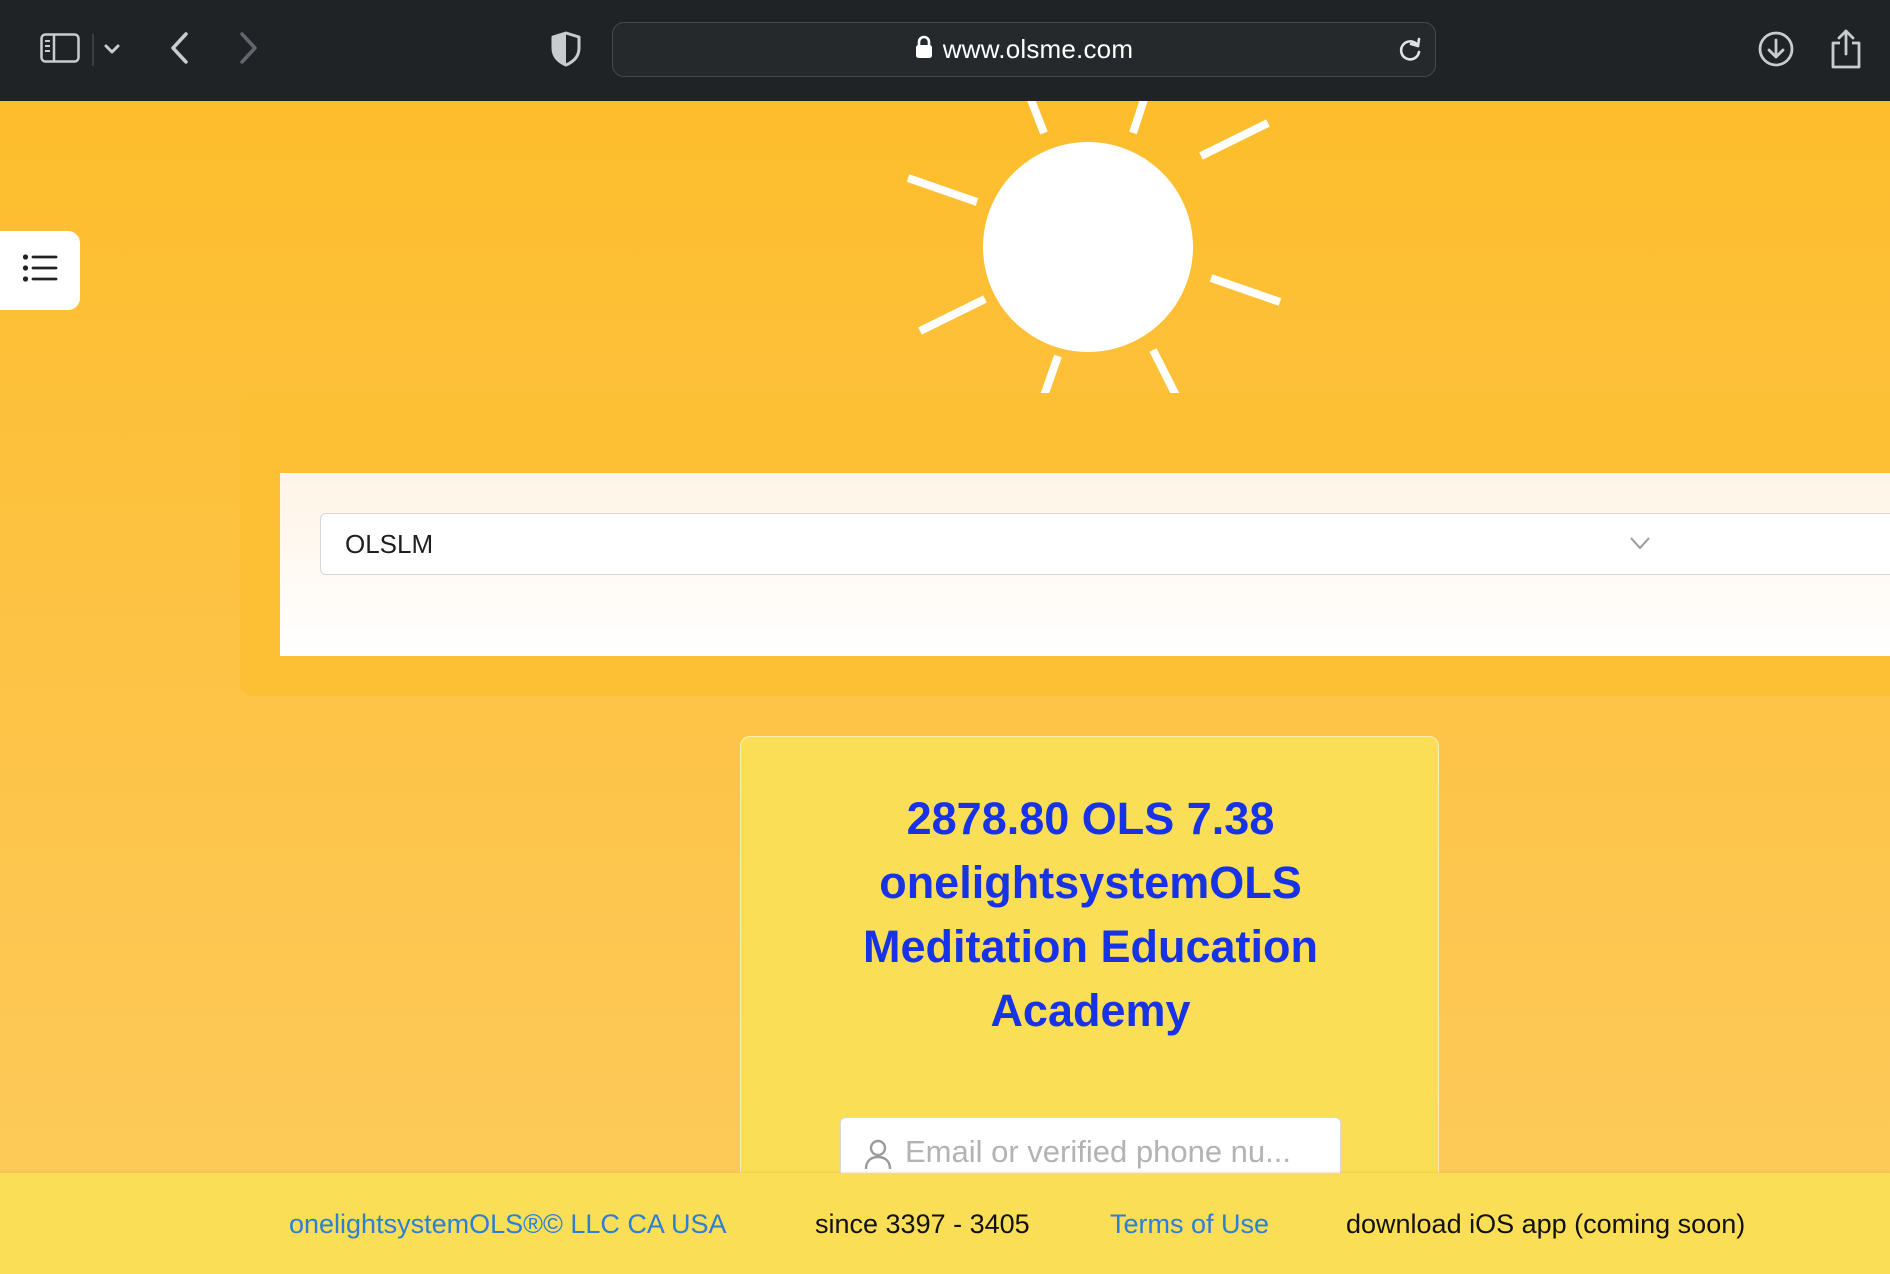 This screenshot has width=1890, height=1274. What do you see at coordinates (1546, 1224) in the screenshot?
I see `ios-app-text: download iOS app (coming soon)` at bounding box center [1546, 1224].